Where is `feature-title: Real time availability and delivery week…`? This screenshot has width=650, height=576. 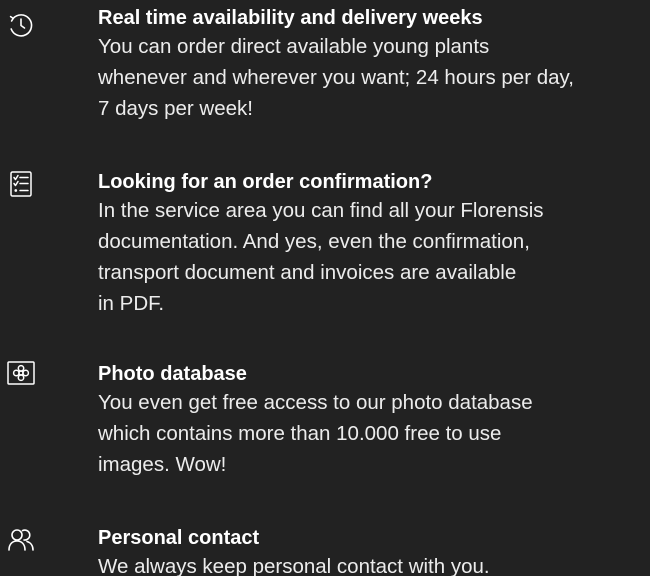 feature-title: Real time availability and delivery week… is located at coordinates (290, 18).